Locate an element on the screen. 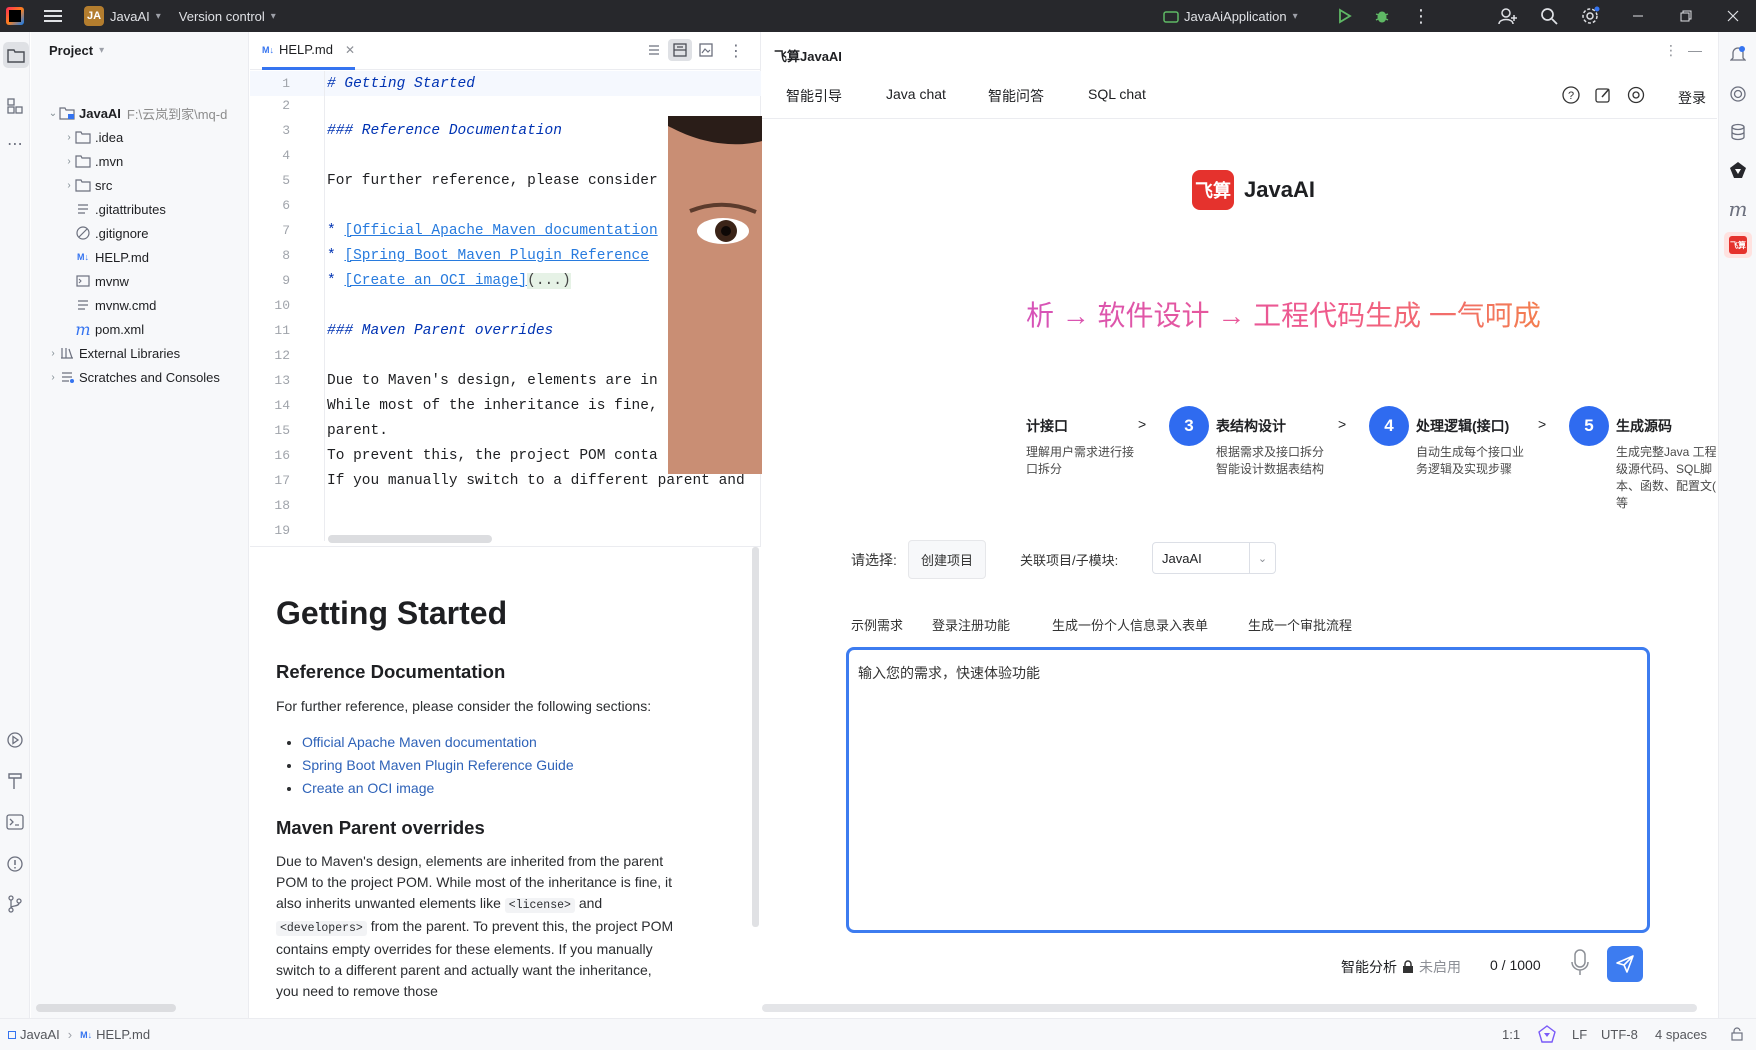 Image resolution: width=1756 pixels, height=1050 pixels. more-actions-icon: ⋮ is located at coordinates (1421, 16).